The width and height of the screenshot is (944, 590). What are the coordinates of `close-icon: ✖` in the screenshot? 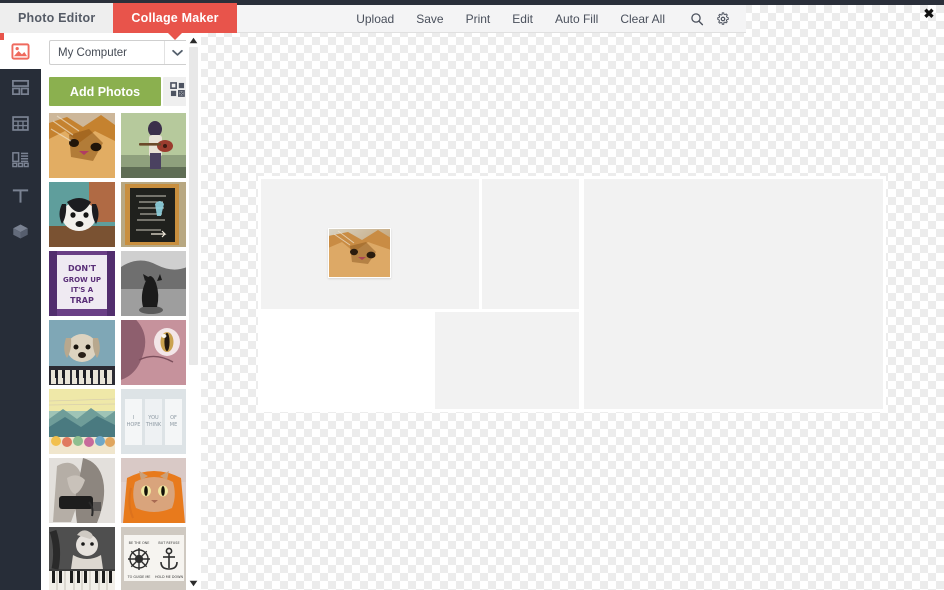 It's located at (929, 13).